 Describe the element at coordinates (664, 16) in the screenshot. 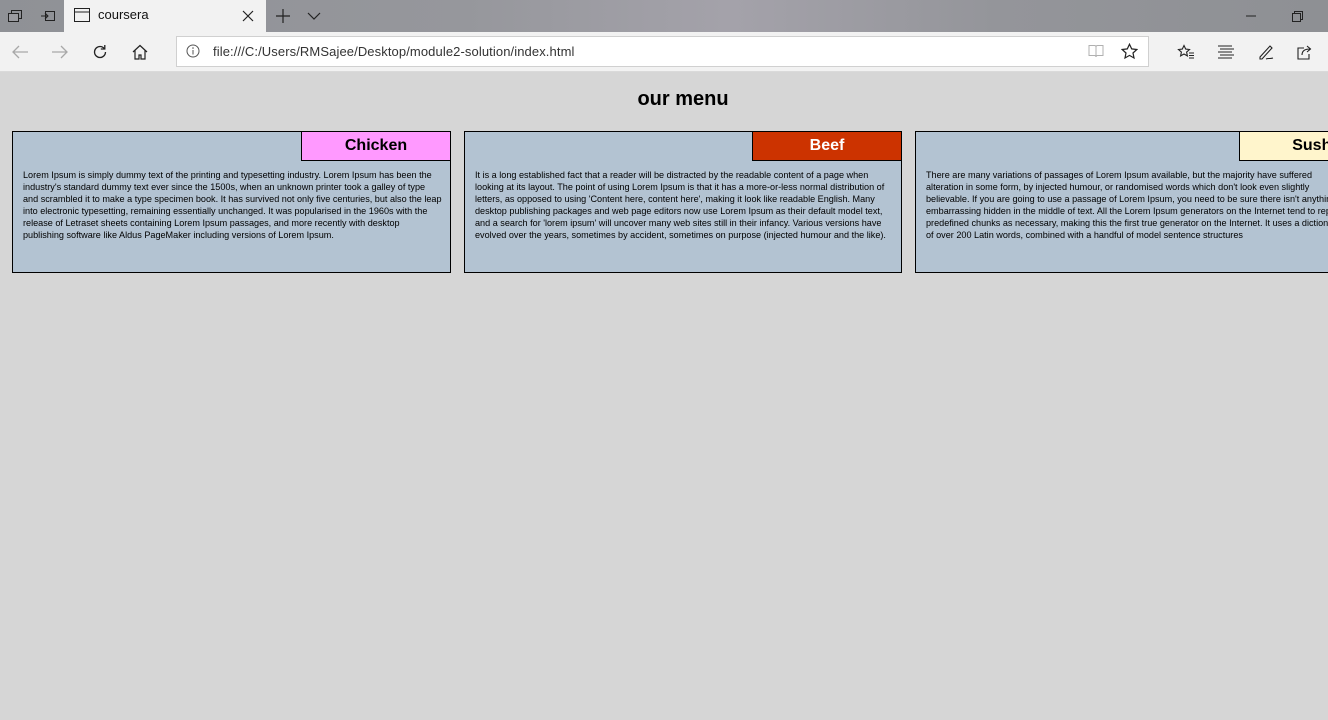

I see `tab-bar: coursera` at that location.